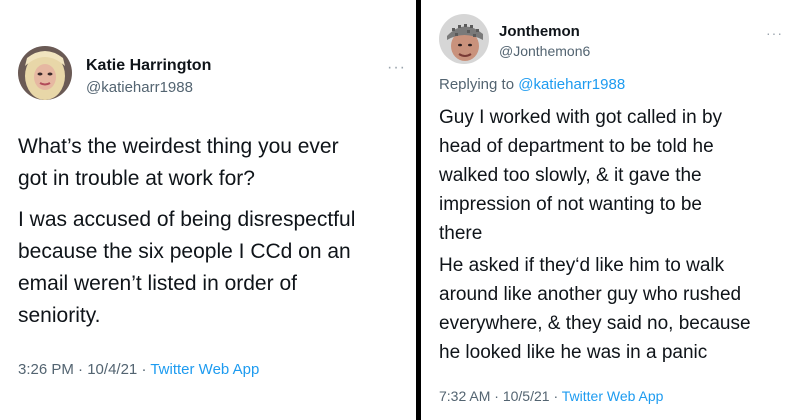 This screenshot has height=420, width=800. Describe the element at coordinates (138, 369) in the screenshot. I see `tweet-meta: 3:26 PM · 10/4/21 · Twitter Web App` at that location.